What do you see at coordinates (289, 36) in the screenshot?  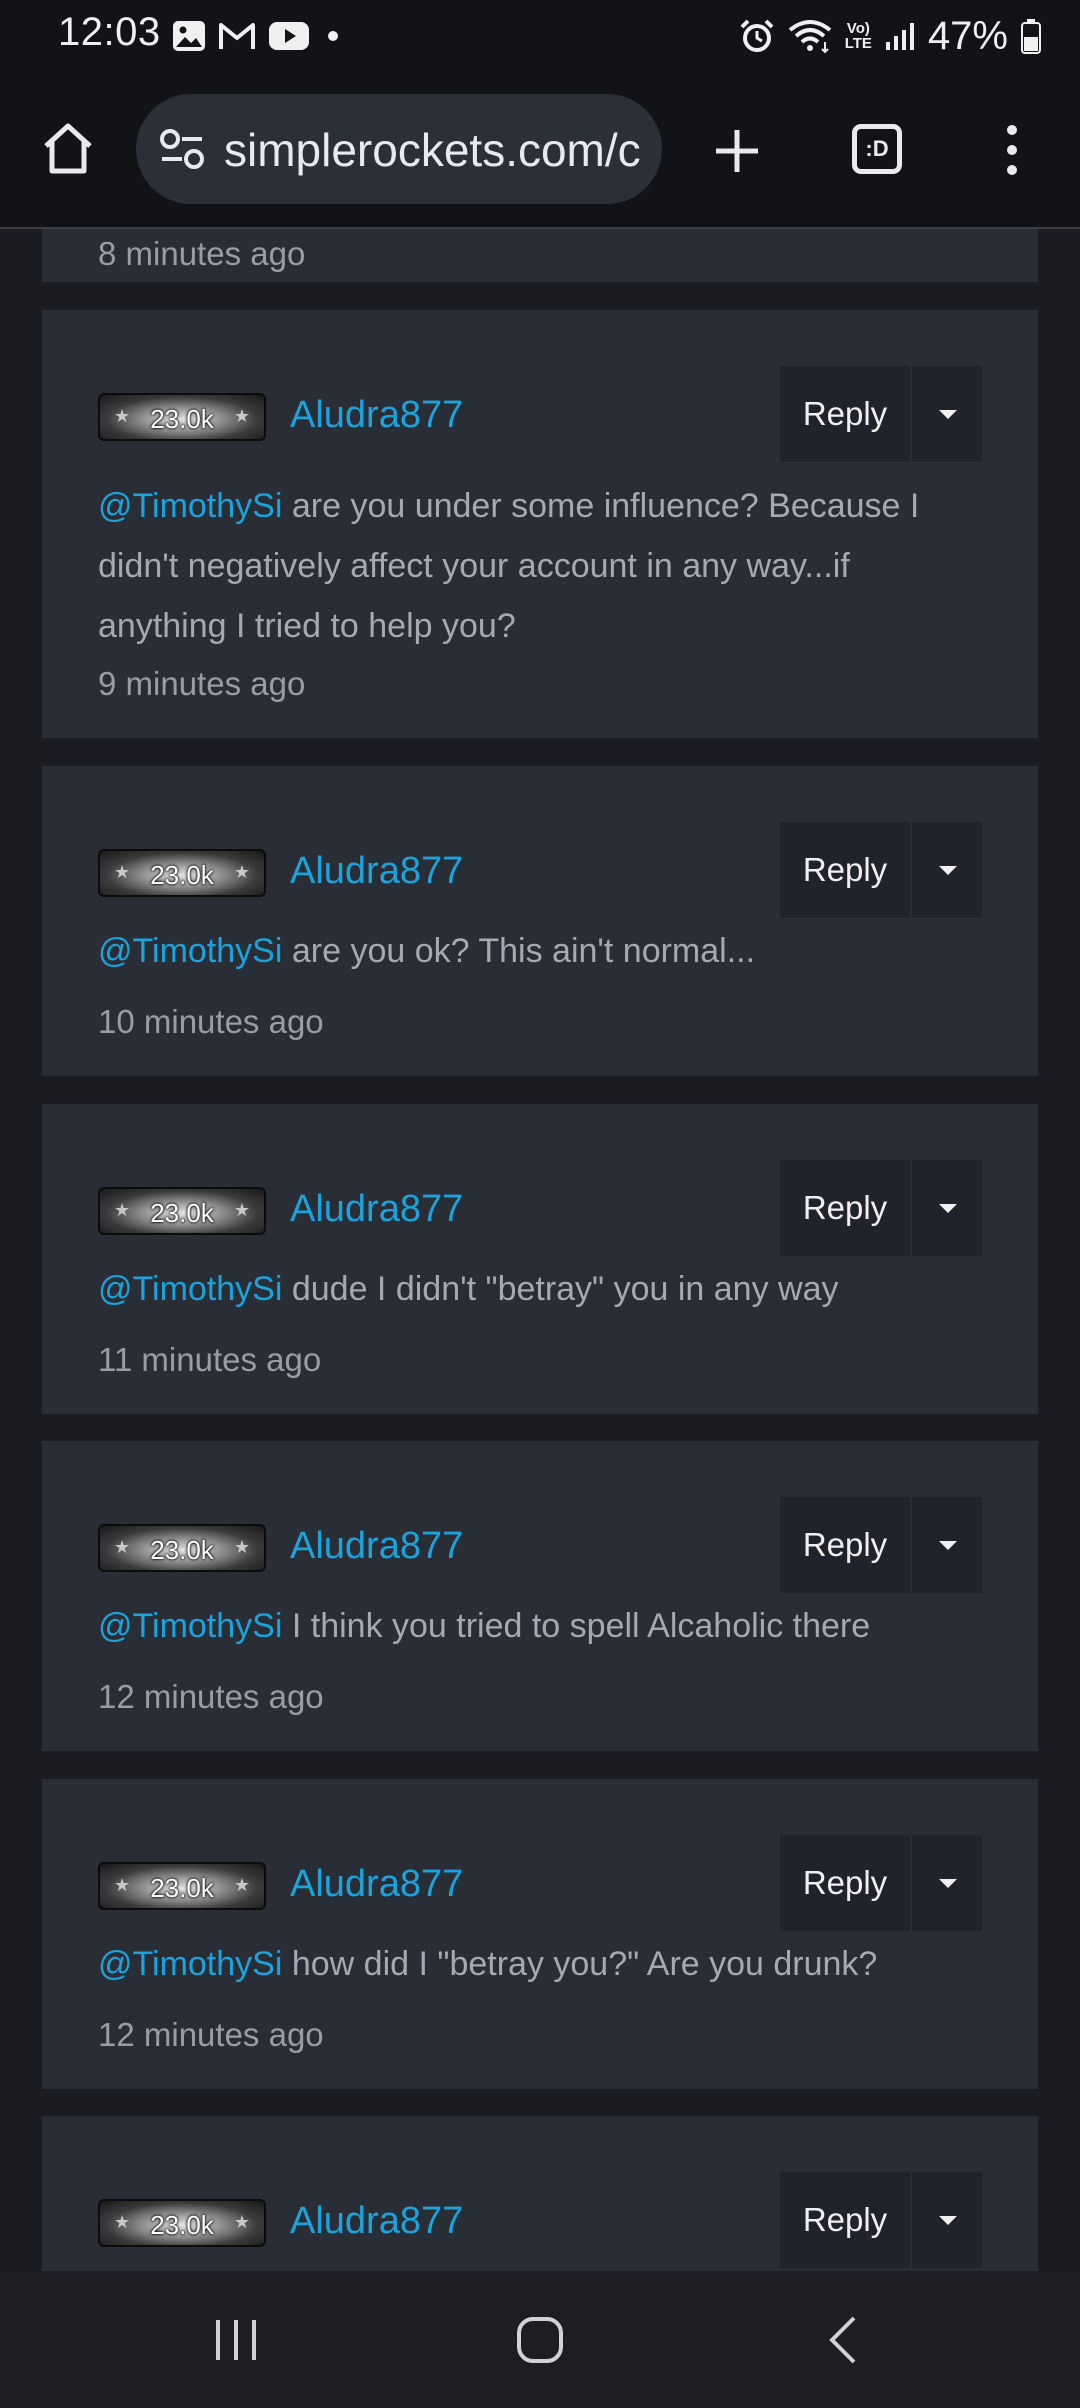 I see `youtube-icon` at bounding box center [289, 36].